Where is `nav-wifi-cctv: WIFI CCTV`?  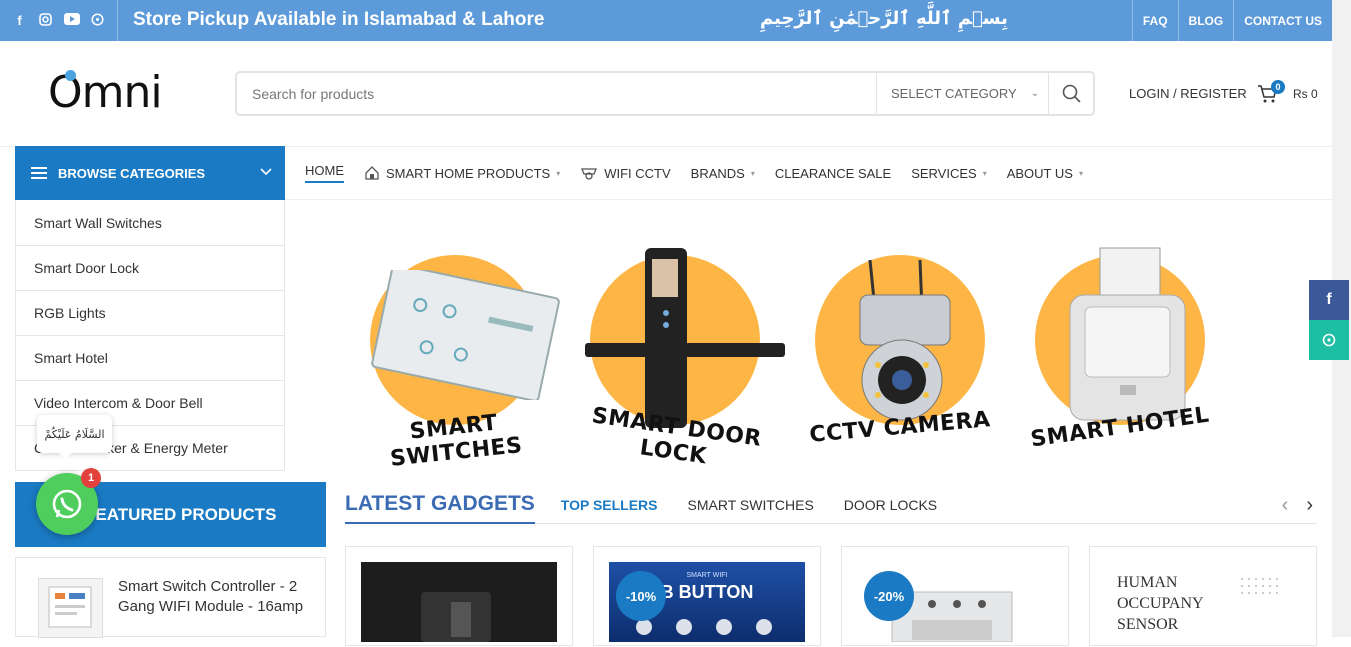 nav-wifi-cctv: WIFI CCTV is located at coordinates (625, 173).